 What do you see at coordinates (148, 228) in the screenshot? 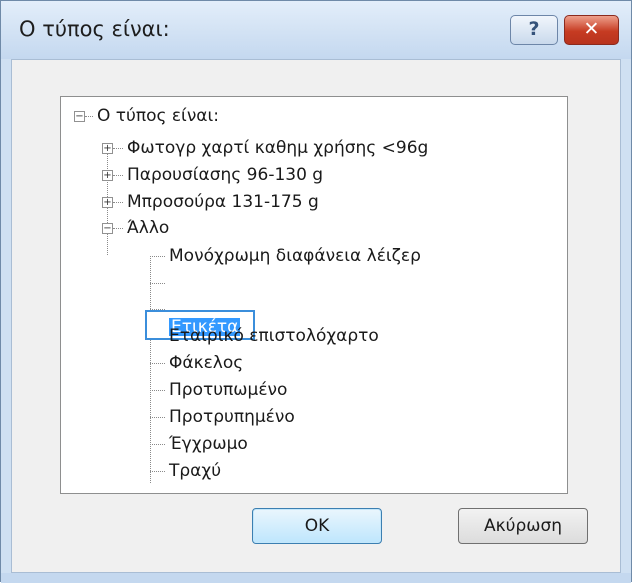
I see `tree-item-category: Άλλο` at bounding box center [148, 228].